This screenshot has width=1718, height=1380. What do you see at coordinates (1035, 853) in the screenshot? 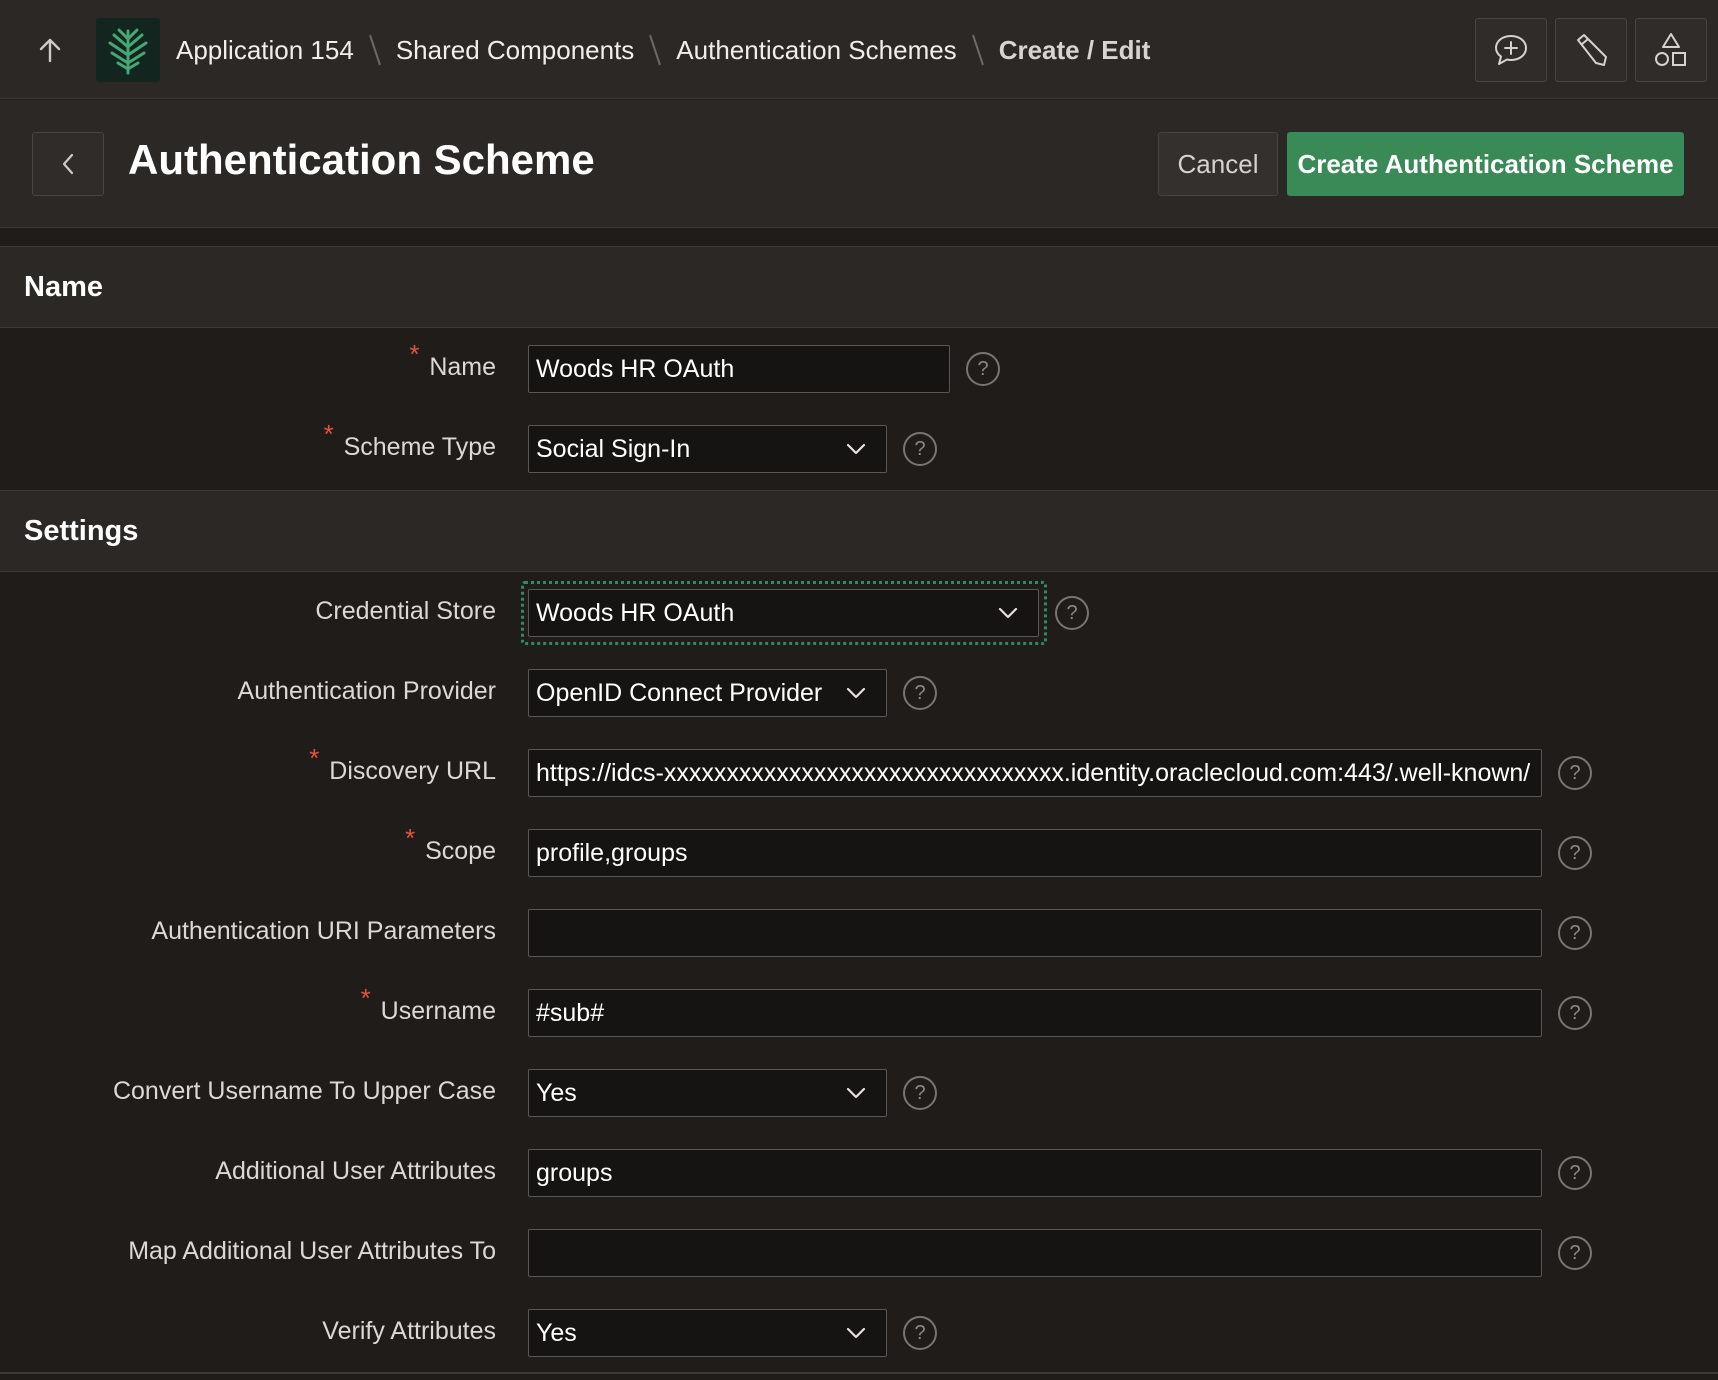
I see `scope-input: profile,groups` at bounding box center [1035, 853].